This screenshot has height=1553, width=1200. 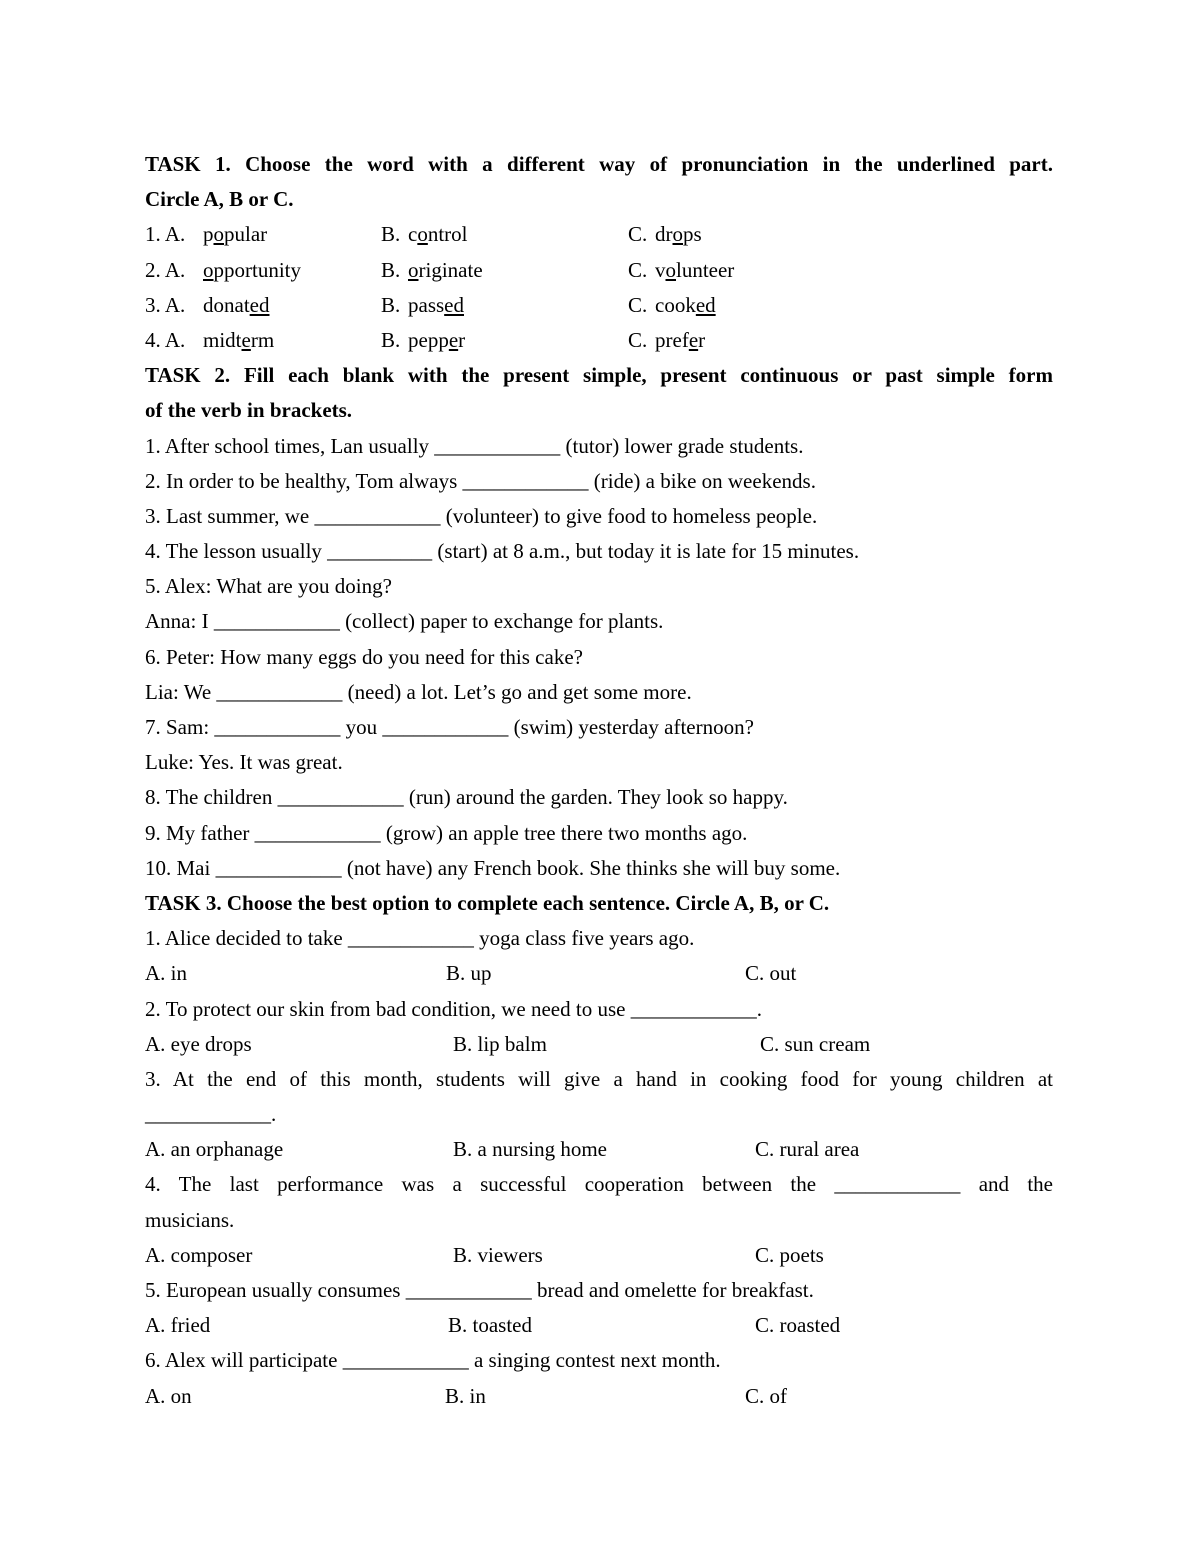 What do you see at coordinates (599, 1255) in the screenshot?
I see `answer-options: A. composer B. viewers C. poets` at bounding box center [599, 1255].